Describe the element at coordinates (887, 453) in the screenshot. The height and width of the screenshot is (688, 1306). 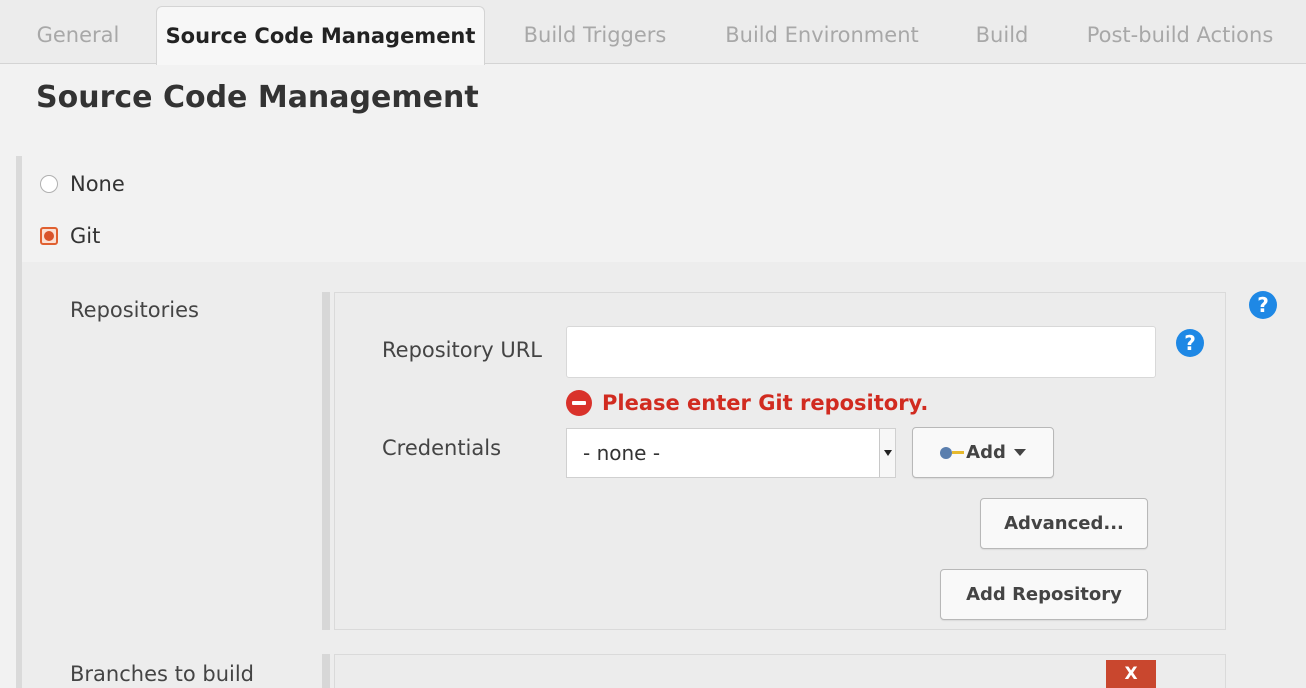
I see `select-arrow-icon` at that location.